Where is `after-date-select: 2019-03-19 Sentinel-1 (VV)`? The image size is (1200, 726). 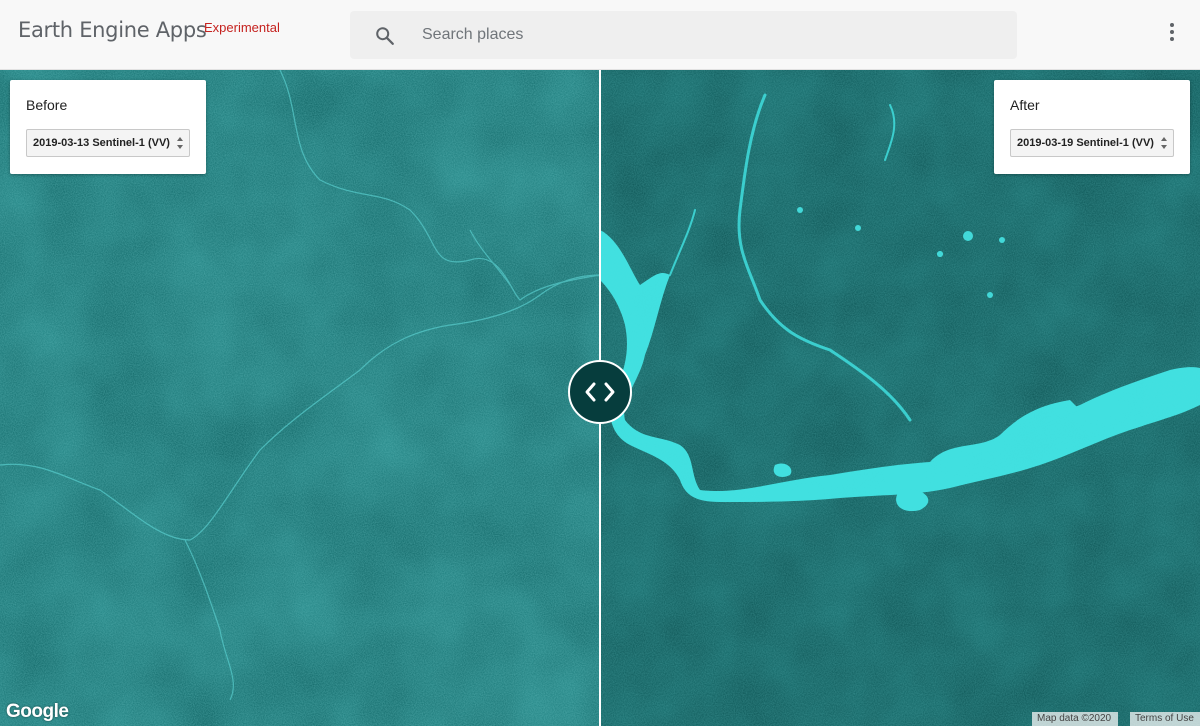
after-date-select: 2019-03-19 Sentinel-1 (VV) is located at coordinates (1092, 143).